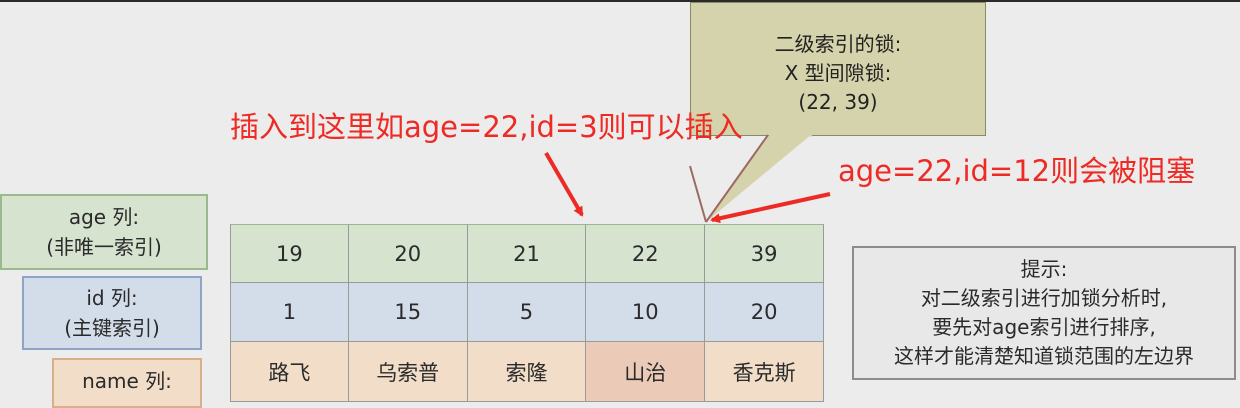 This screenshot has width=1240, height=408. What do you see at coordinates (1044, 298) in the screenshot?
I see `hint-line-1: 对二级索引进行加锁分析时,` at bounding box center [1044, 298].